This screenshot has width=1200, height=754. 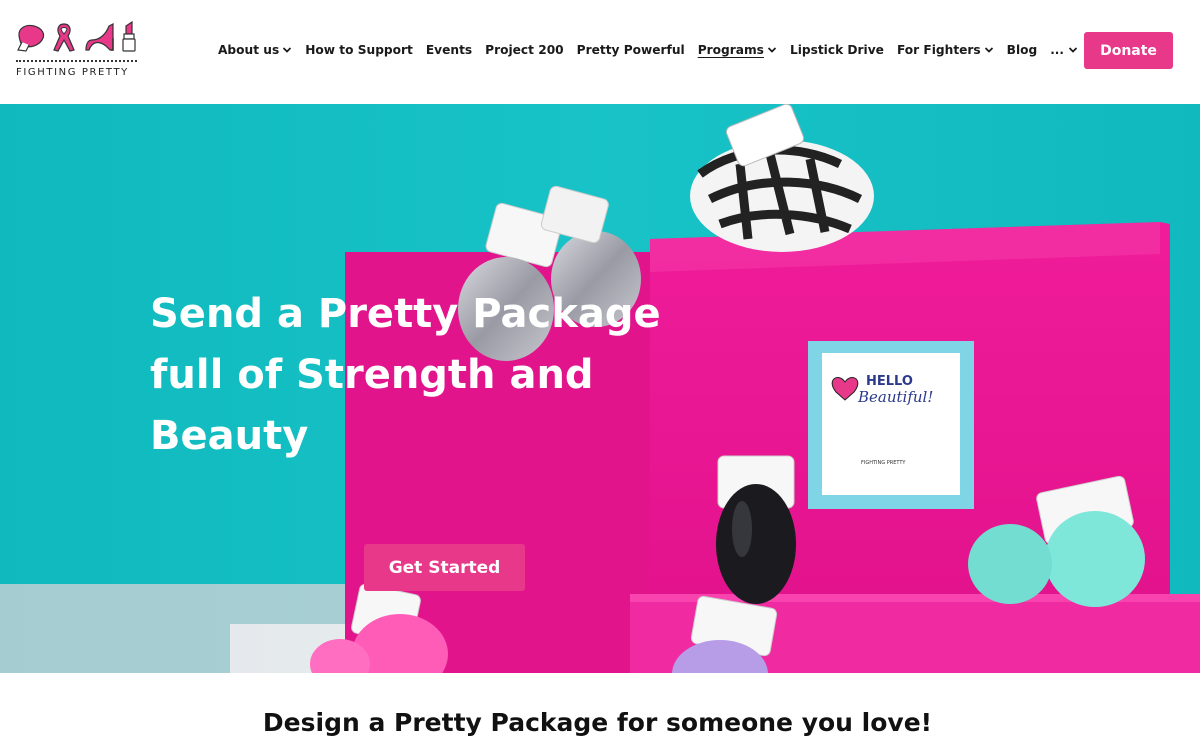 I want to click on nav-label: Events, so click(x=449, y=50).